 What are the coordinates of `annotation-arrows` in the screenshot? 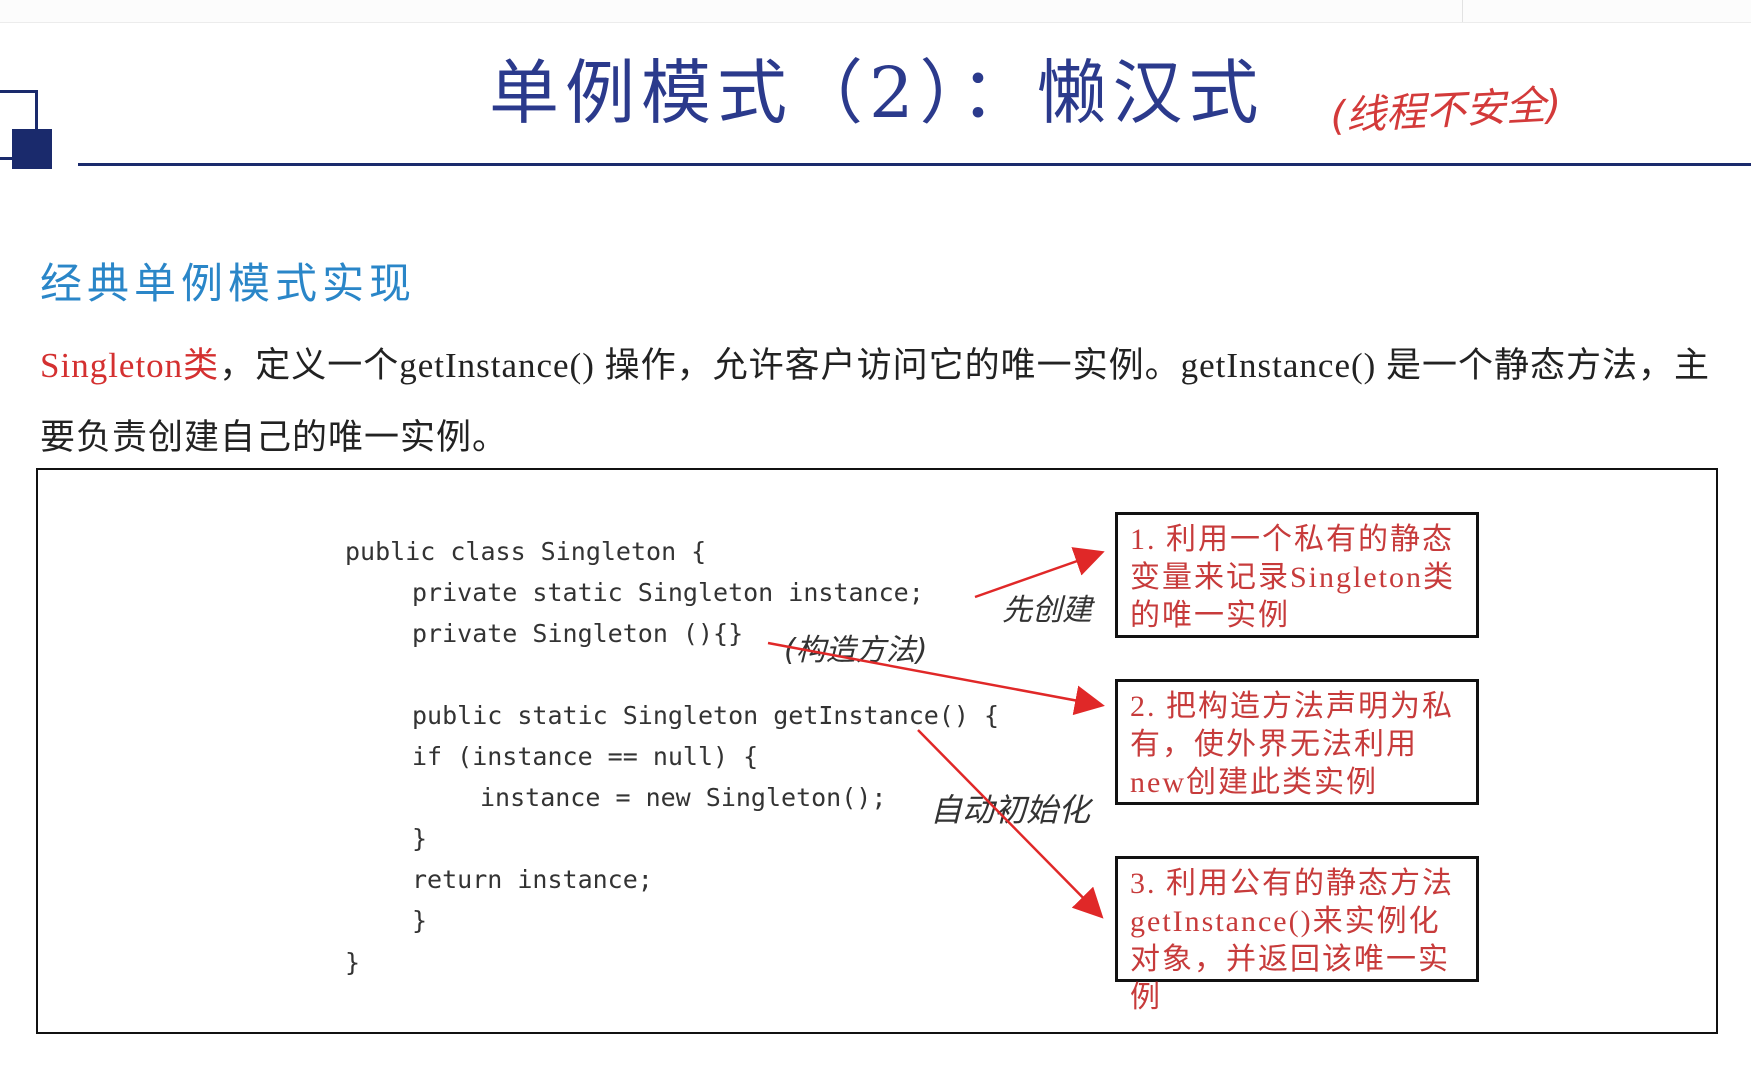 It's located at (936, 733).